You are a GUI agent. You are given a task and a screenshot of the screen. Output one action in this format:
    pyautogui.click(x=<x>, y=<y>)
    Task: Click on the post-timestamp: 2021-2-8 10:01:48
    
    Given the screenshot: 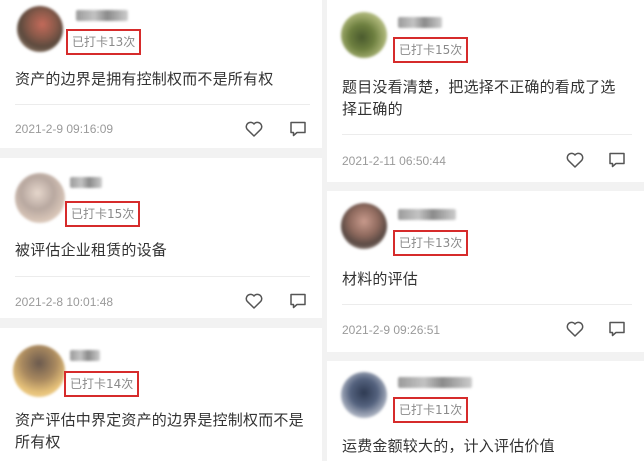 What is the action you would take?
    pyautogui.click(x=64, y=302)
    